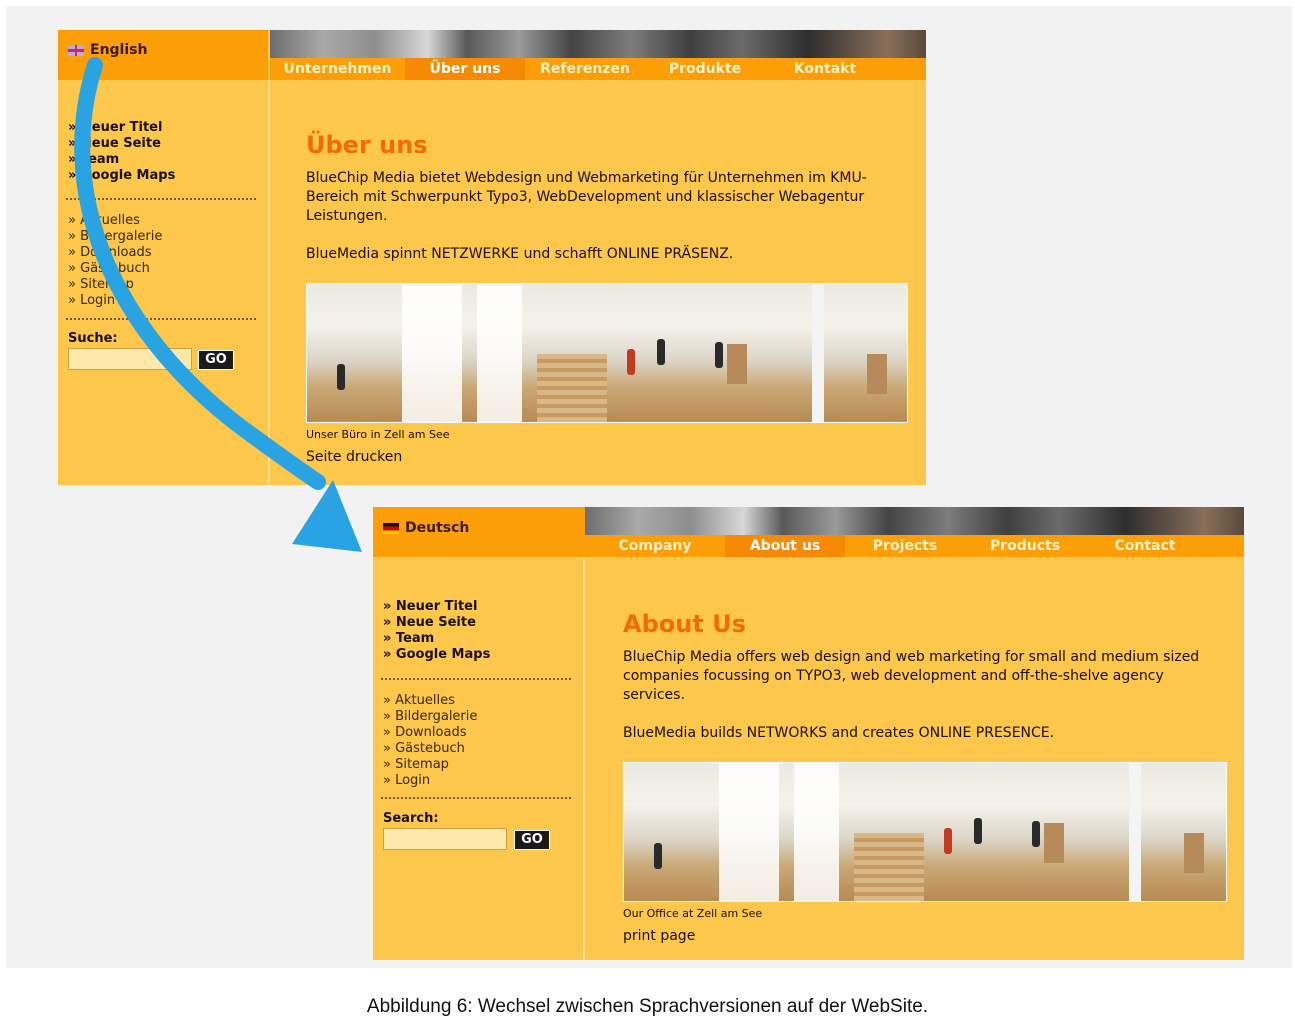 This screenshot has height=1031, width=1295. I want to click on language-switch-link: English, so click(107, 50).